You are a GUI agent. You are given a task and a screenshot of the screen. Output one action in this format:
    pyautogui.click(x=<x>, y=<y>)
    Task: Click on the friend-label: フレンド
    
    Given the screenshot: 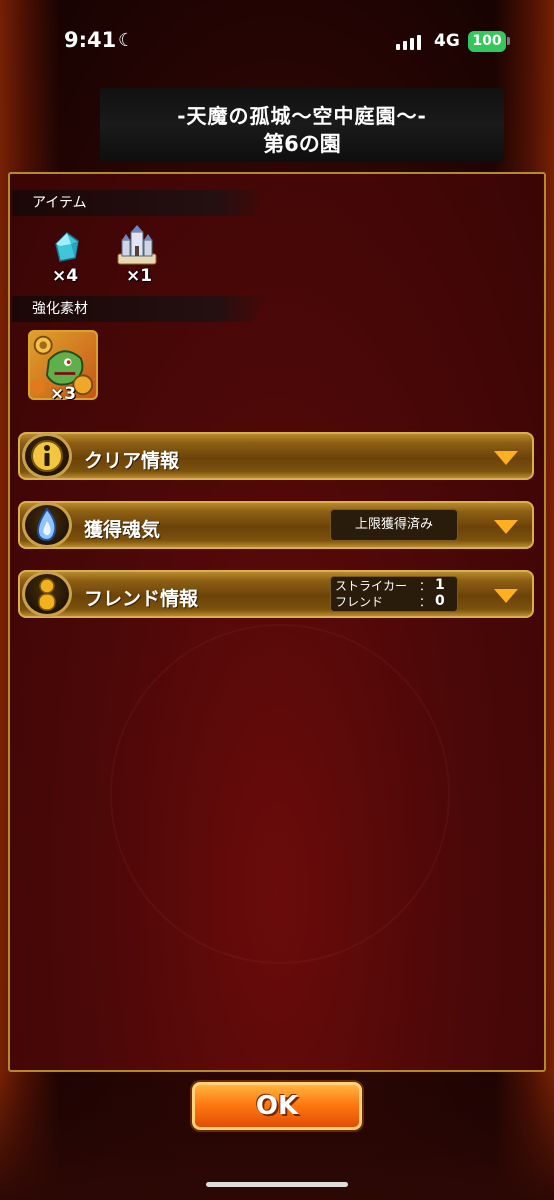 What is the action you would take?
    pyautogui.click(x=359, y=602)
    